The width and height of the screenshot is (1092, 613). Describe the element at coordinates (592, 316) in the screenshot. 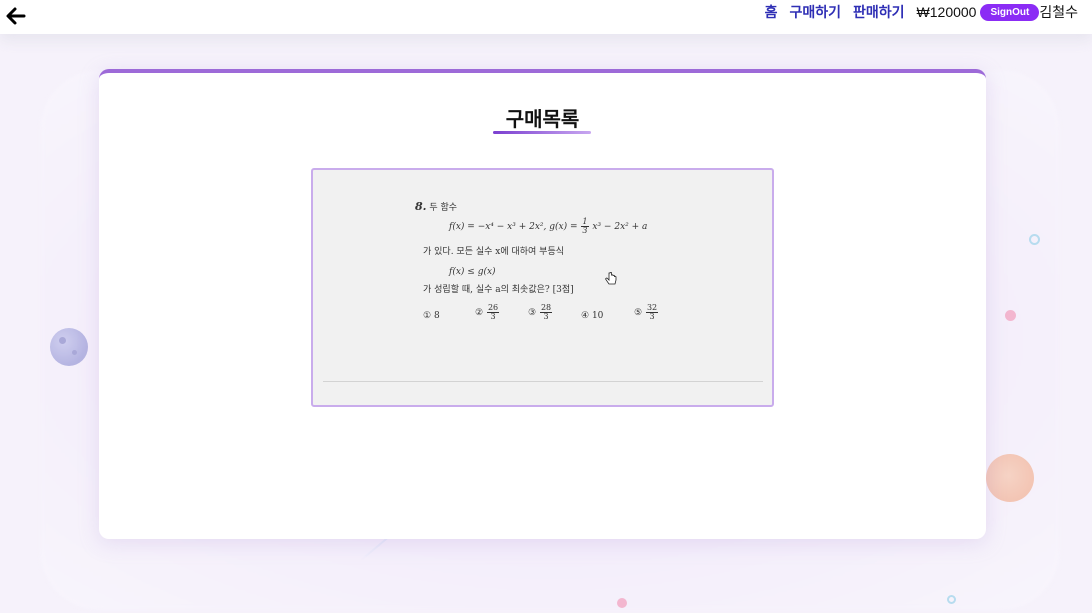

I see `choice-4: ④ 10` at that location.